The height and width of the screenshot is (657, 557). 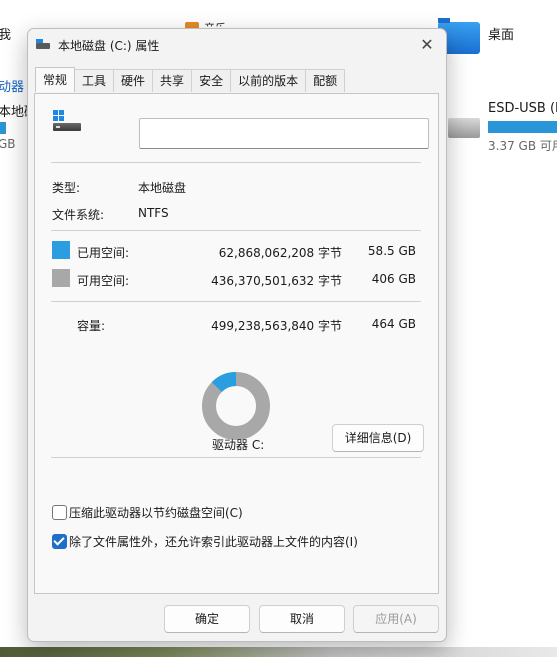 What do you see at coordinates (59, 512) in the screenshot?
I see `compress-checkbox` at bounding box center [59, 512].